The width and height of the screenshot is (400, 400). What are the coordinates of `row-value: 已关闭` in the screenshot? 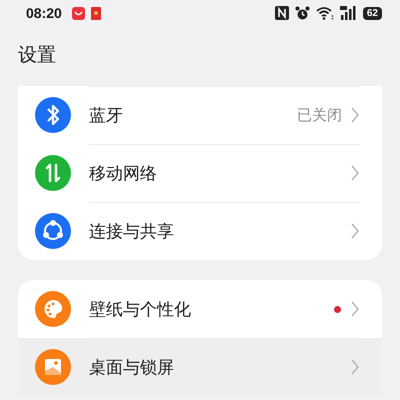 It's located at (319, 115).